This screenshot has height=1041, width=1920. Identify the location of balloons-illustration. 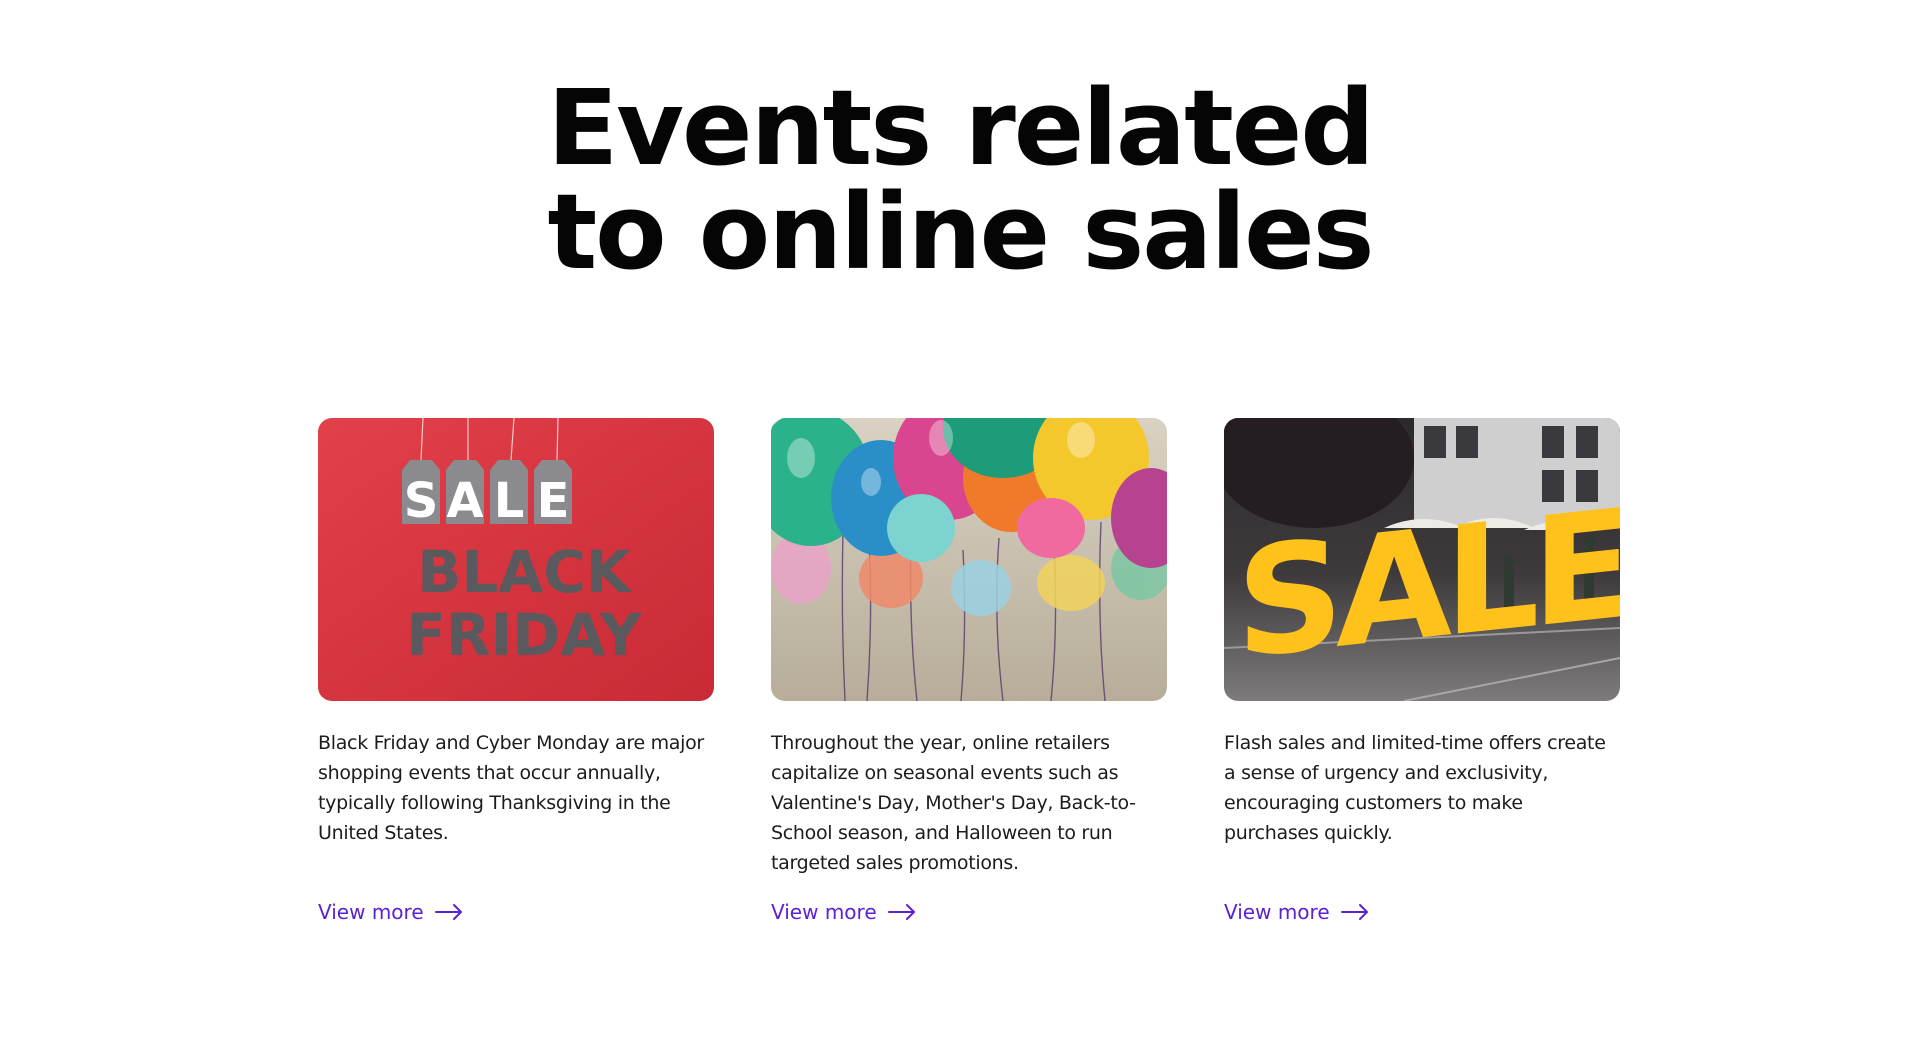
(969, 559).